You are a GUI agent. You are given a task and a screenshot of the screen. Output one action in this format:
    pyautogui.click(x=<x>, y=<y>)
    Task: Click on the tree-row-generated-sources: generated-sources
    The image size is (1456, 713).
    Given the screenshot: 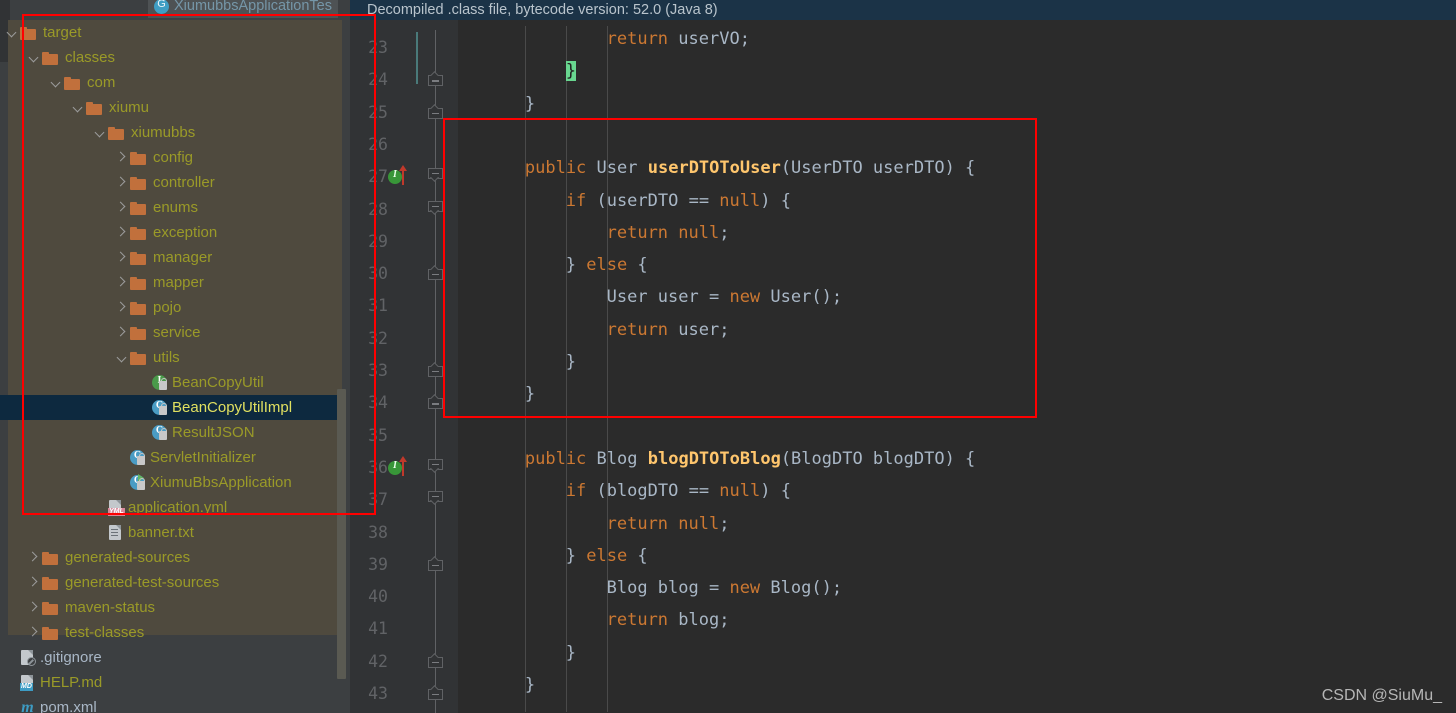 What is the action you would take?
    pyautogui.click(x=171, y=557)
    